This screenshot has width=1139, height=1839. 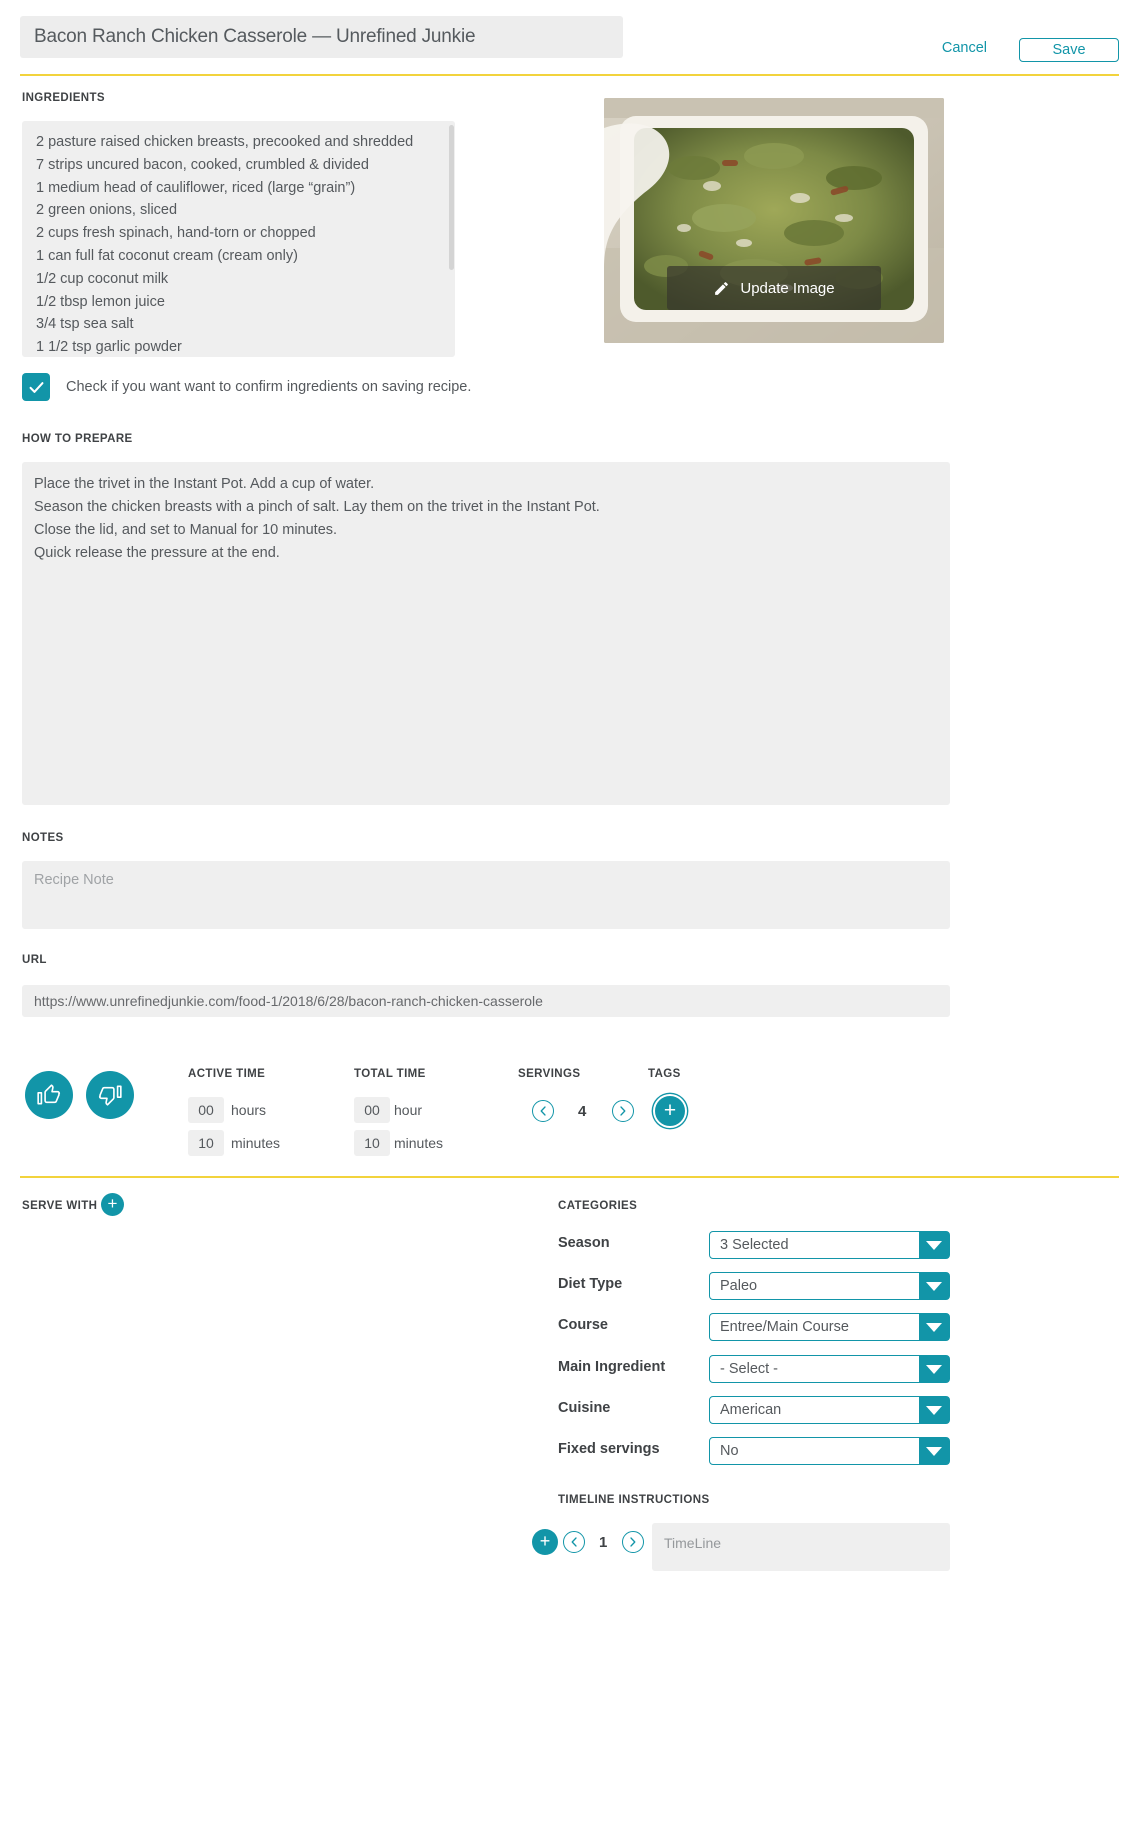 What do you see at coordinates (390, 1074) in the screenshot?
I see `total-time-label: TOTAL TIME` at bounding box center [390, 1074].